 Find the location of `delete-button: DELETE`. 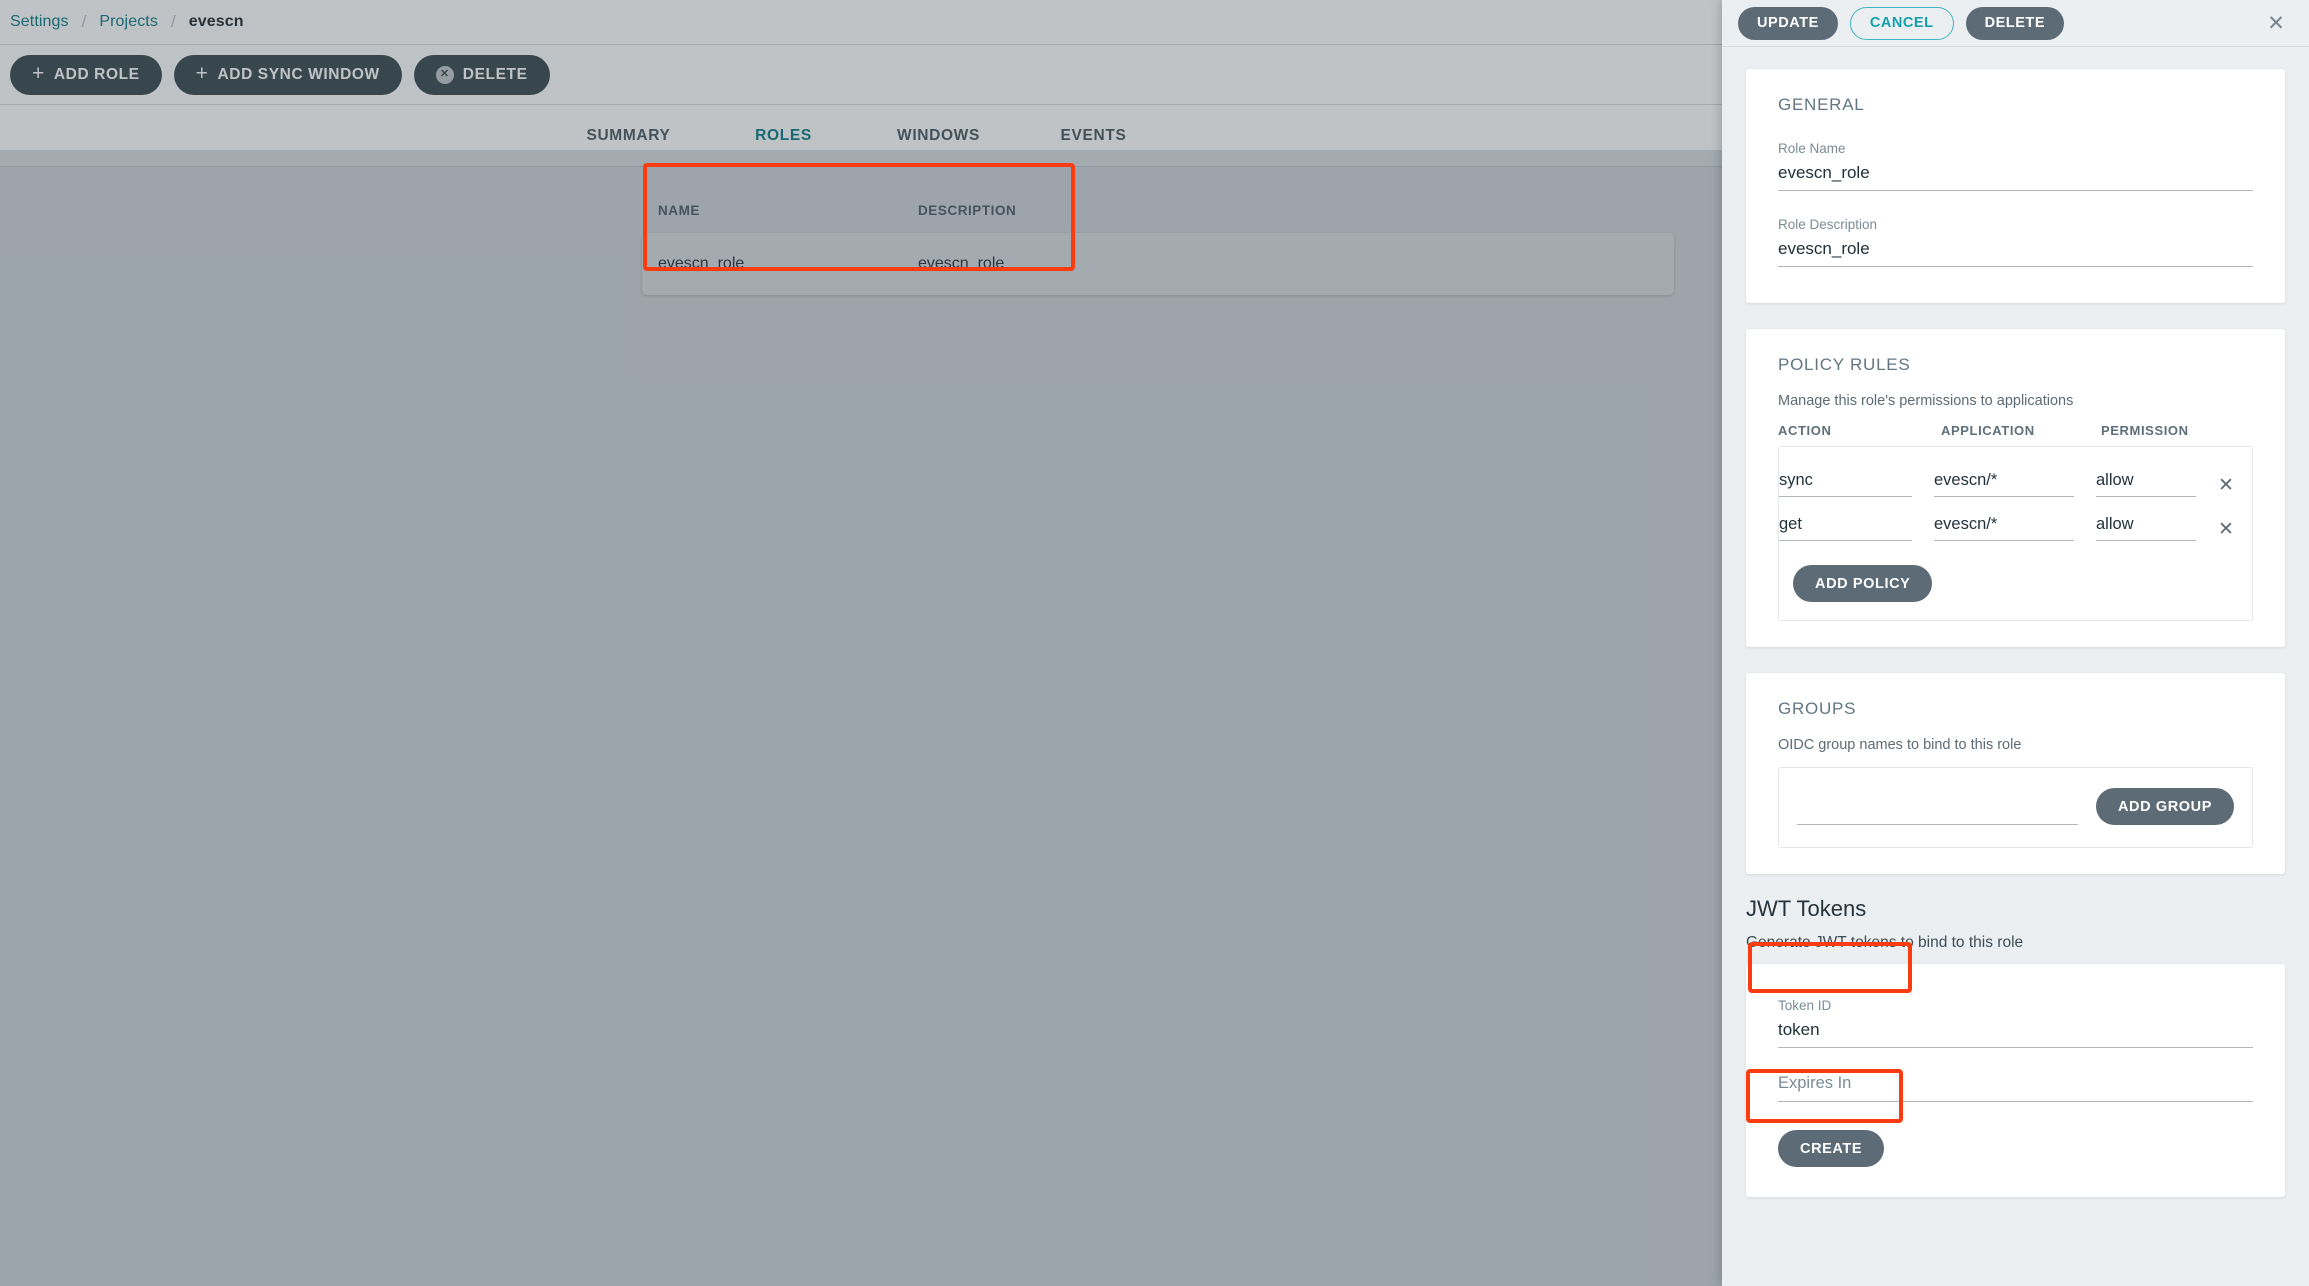

delete-button: DELETE is located at coordinates (2015, 23).